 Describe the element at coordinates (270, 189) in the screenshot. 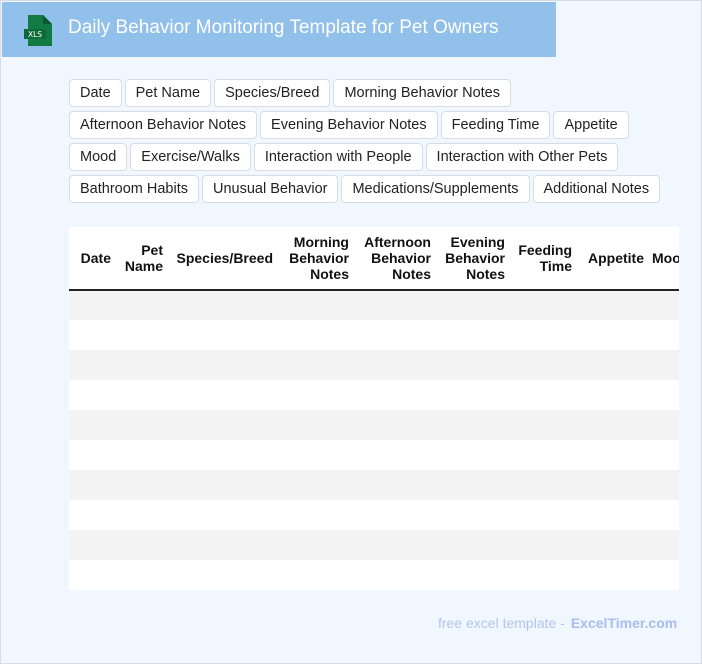

I see `column-tag: Unusual Behavior` at that location.